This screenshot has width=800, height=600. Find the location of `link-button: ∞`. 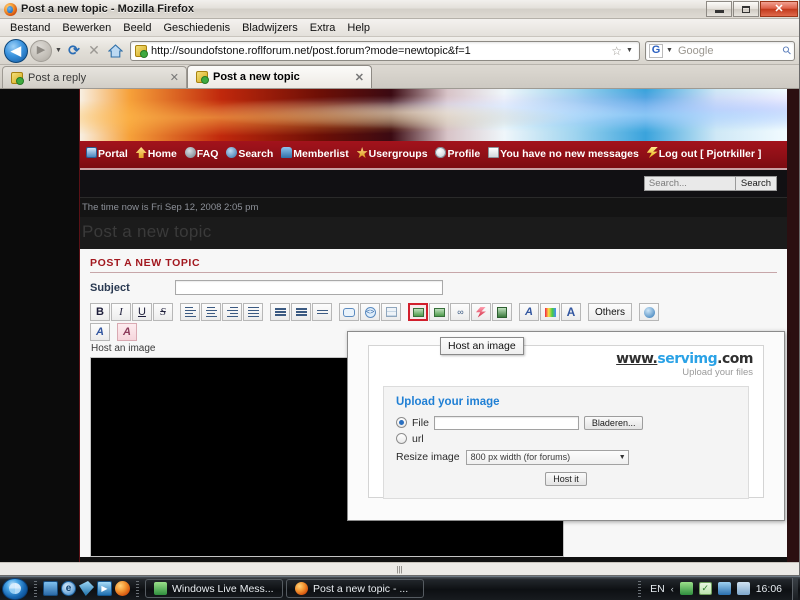

link-button: ∞ is located at coordinates (460, 312).